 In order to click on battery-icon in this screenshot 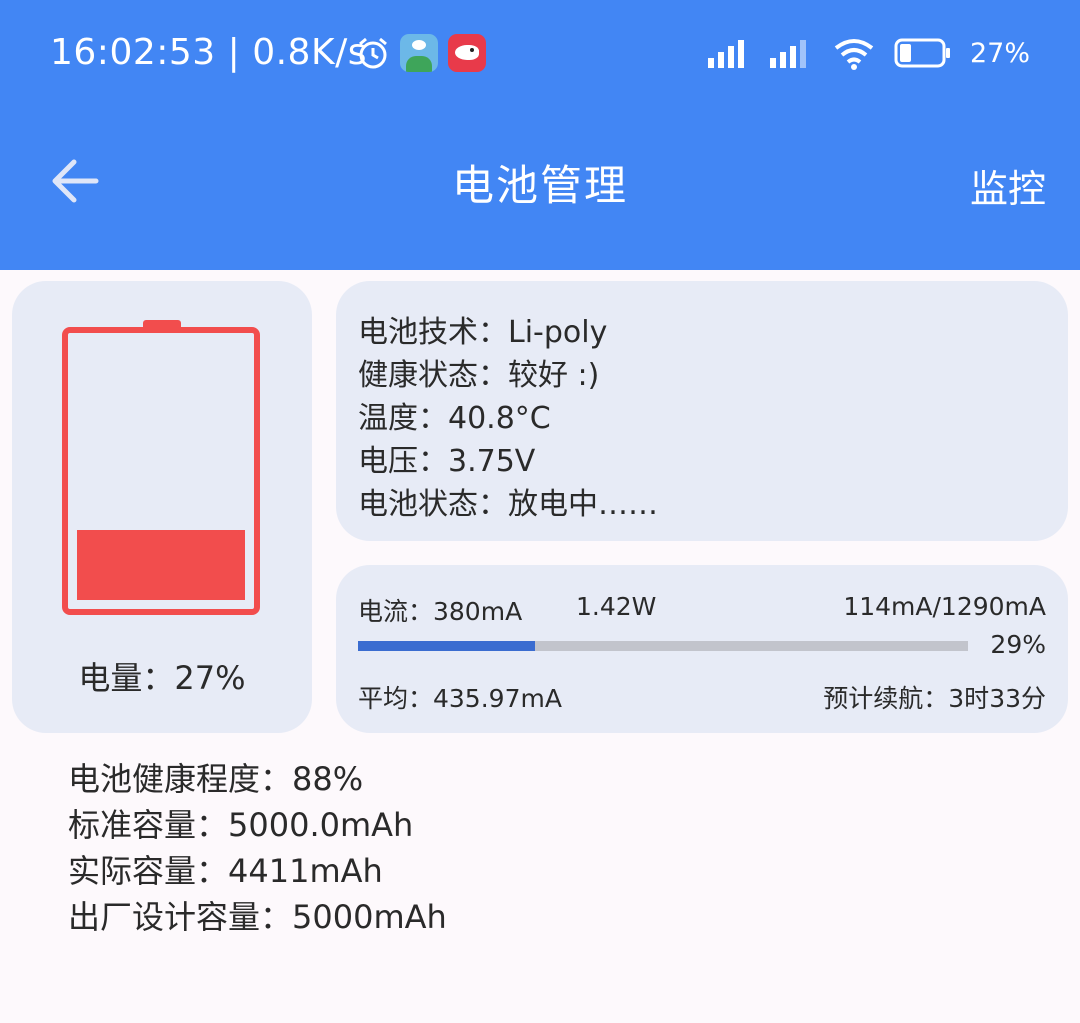, I will do `click(922, 53)`.